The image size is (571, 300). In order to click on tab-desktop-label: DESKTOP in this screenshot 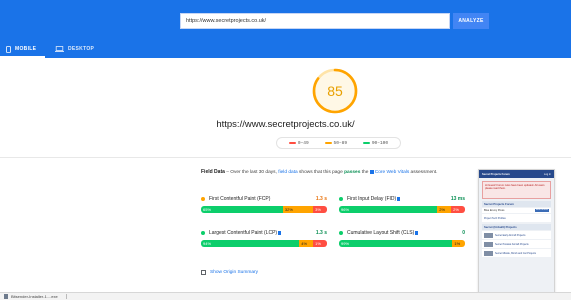, I will do `click(81, 49)`.